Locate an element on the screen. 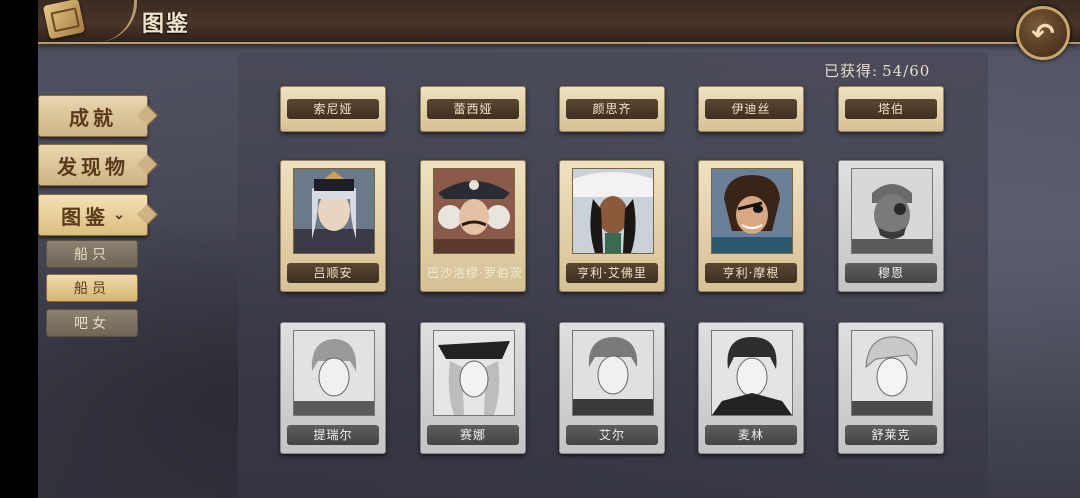 The height and width of the screenshot is (498, 1080). crew-name: 蕾西娅 is located at coordinates (473, 109).